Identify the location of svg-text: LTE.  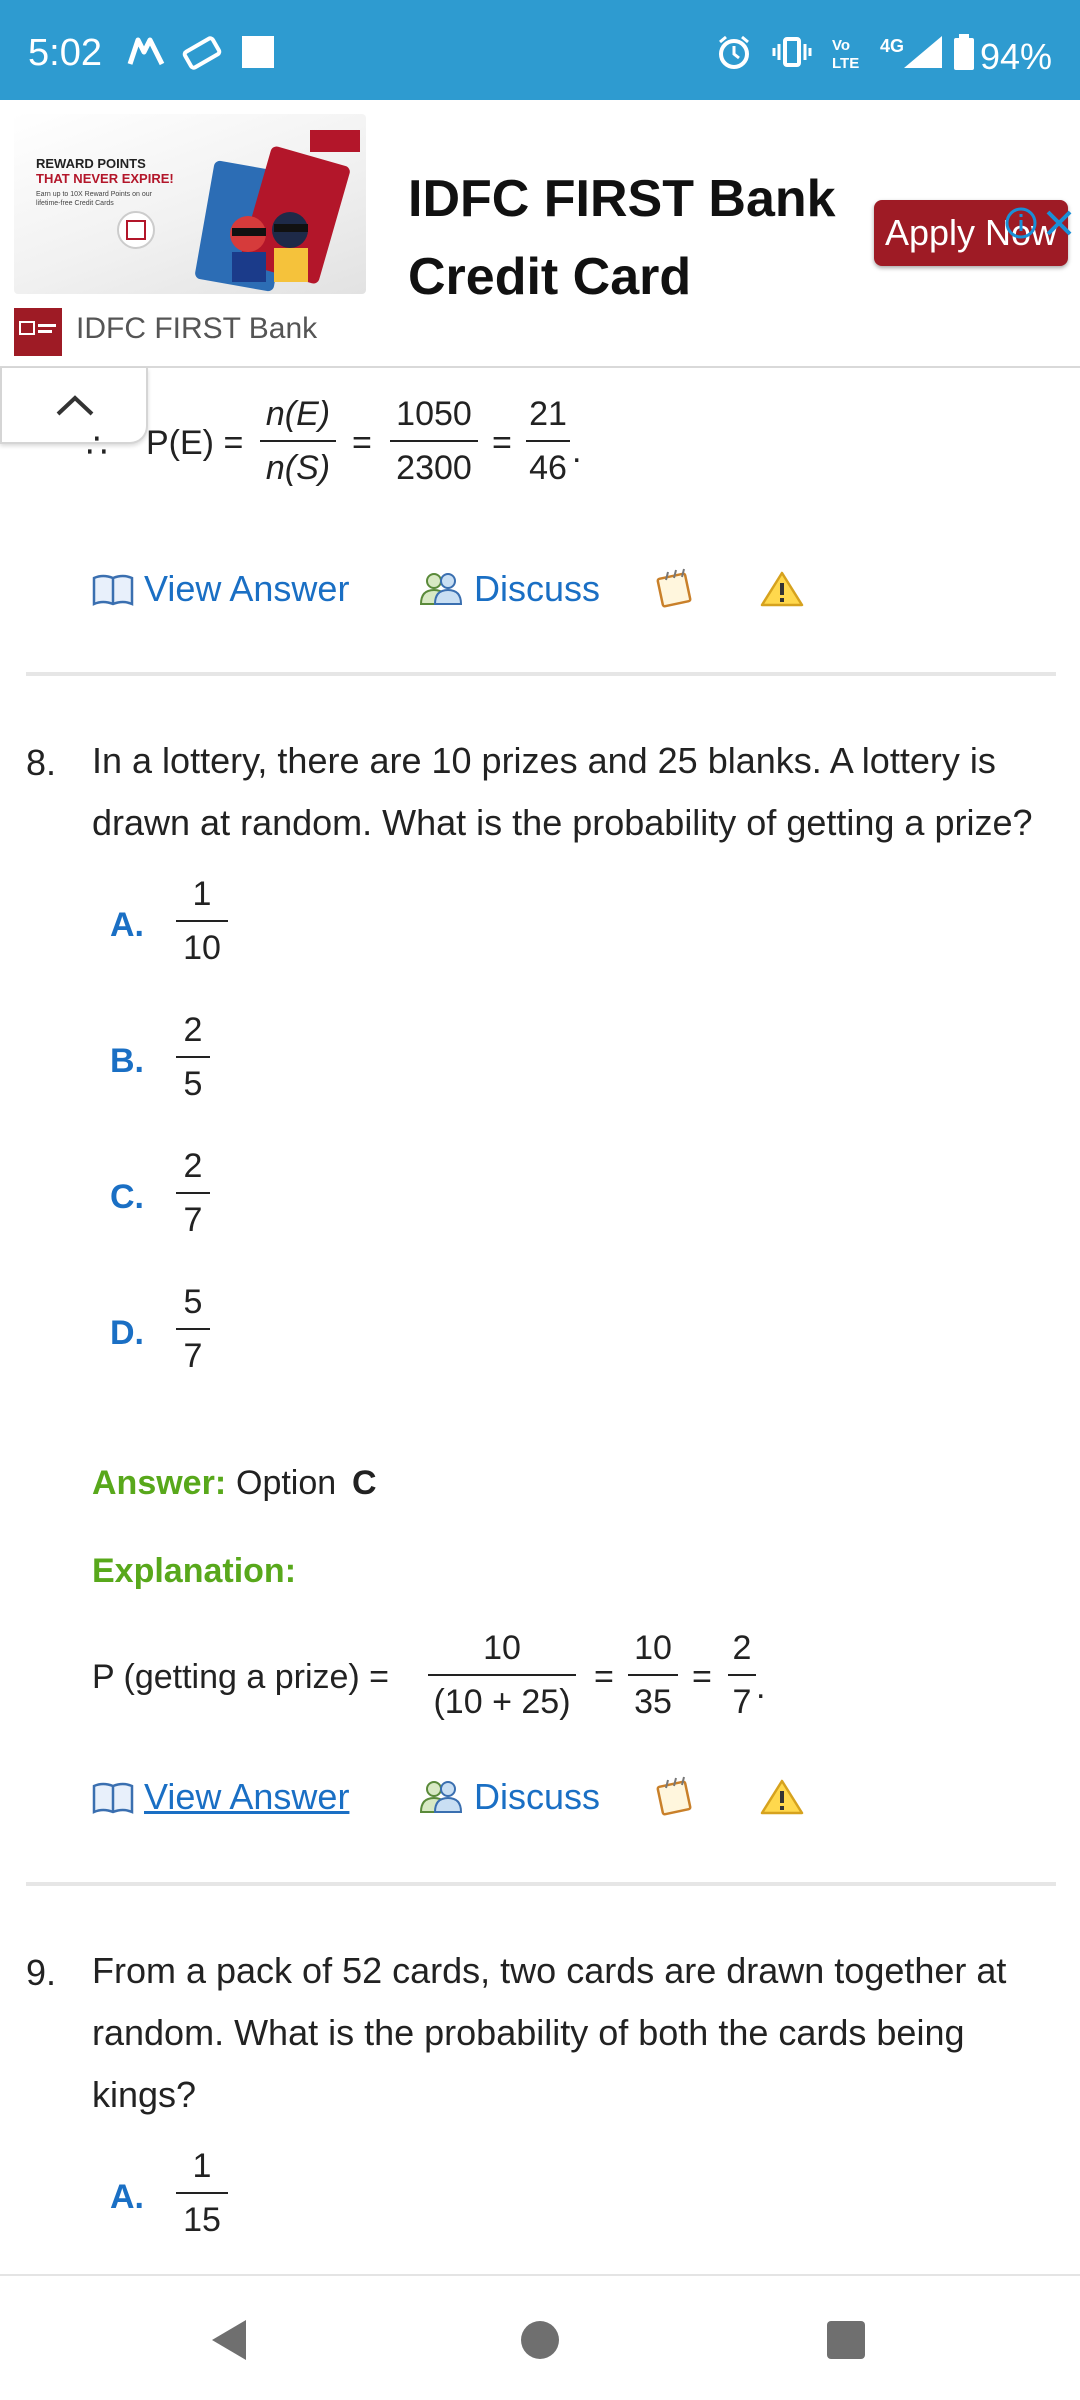
(845, 62).